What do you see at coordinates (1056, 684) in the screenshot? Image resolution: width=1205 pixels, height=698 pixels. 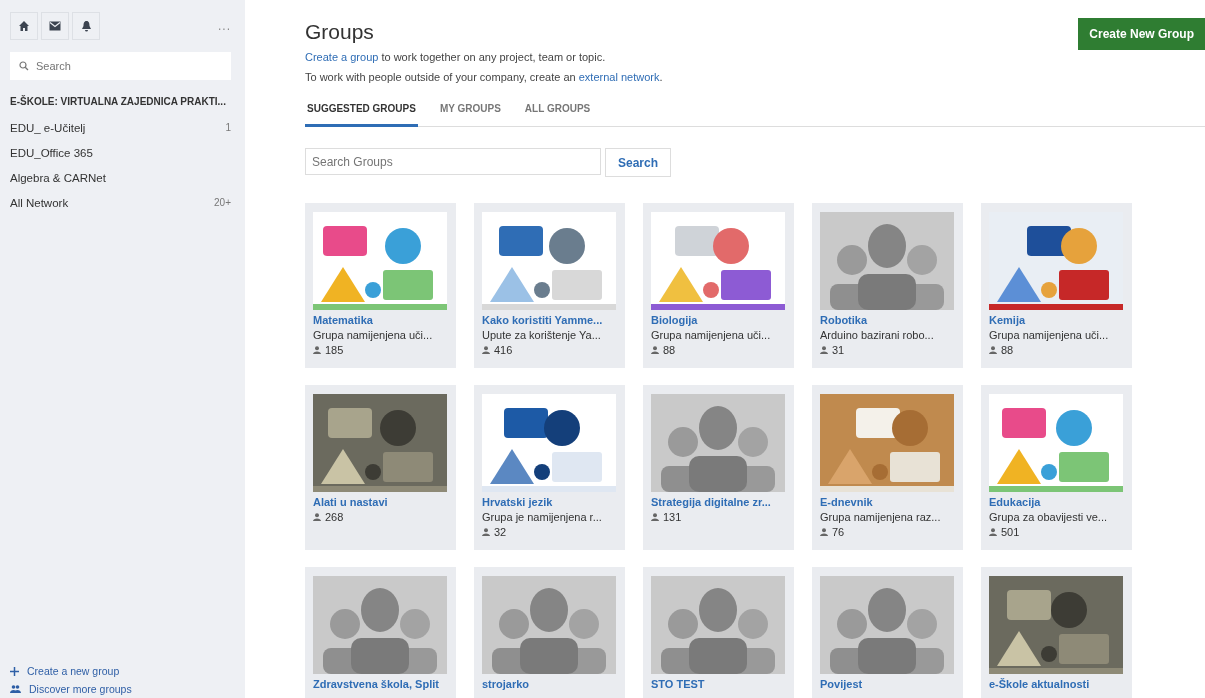 I see `group-name: e-Škole aktualnosti` at bounding box center [1056, 684].